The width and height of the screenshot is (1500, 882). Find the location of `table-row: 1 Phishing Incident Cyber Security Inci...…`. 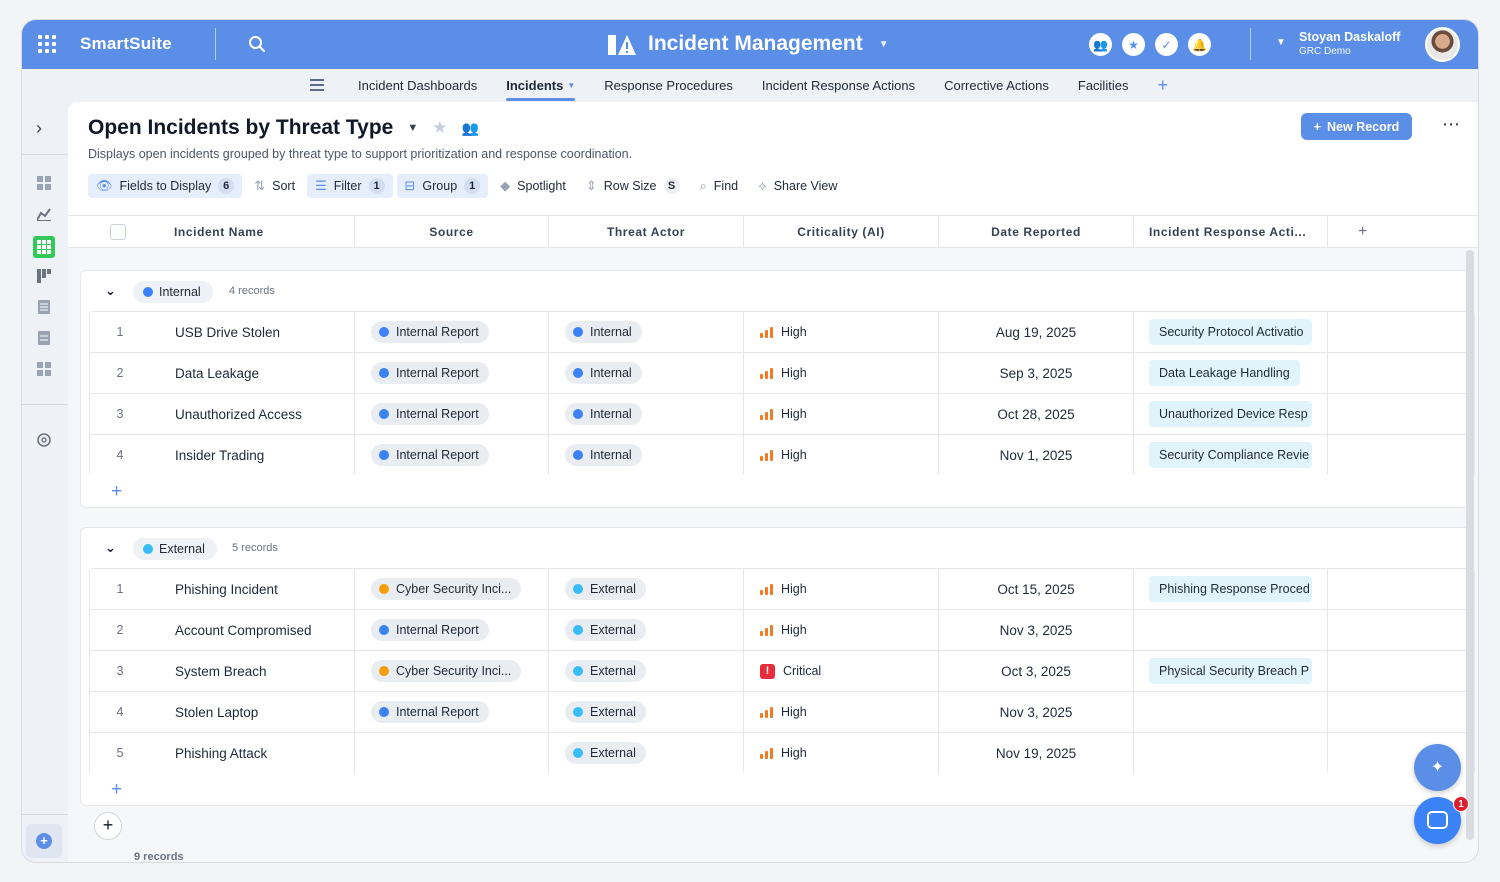

table-row: 1 Phishing Incident Cyber Security Inci...… is located at coordinates (782, 589).